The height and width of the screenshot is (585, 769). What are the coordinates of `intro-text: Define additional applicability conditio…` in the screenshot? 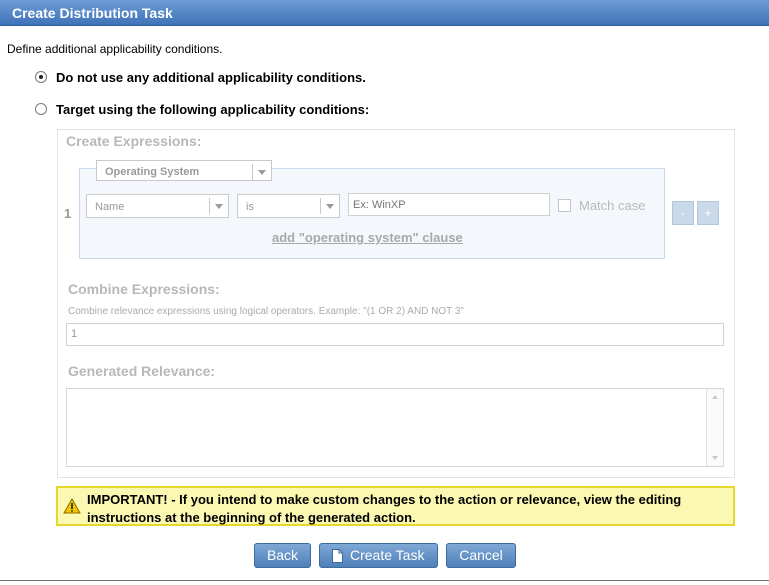 It's located at (115, 49).